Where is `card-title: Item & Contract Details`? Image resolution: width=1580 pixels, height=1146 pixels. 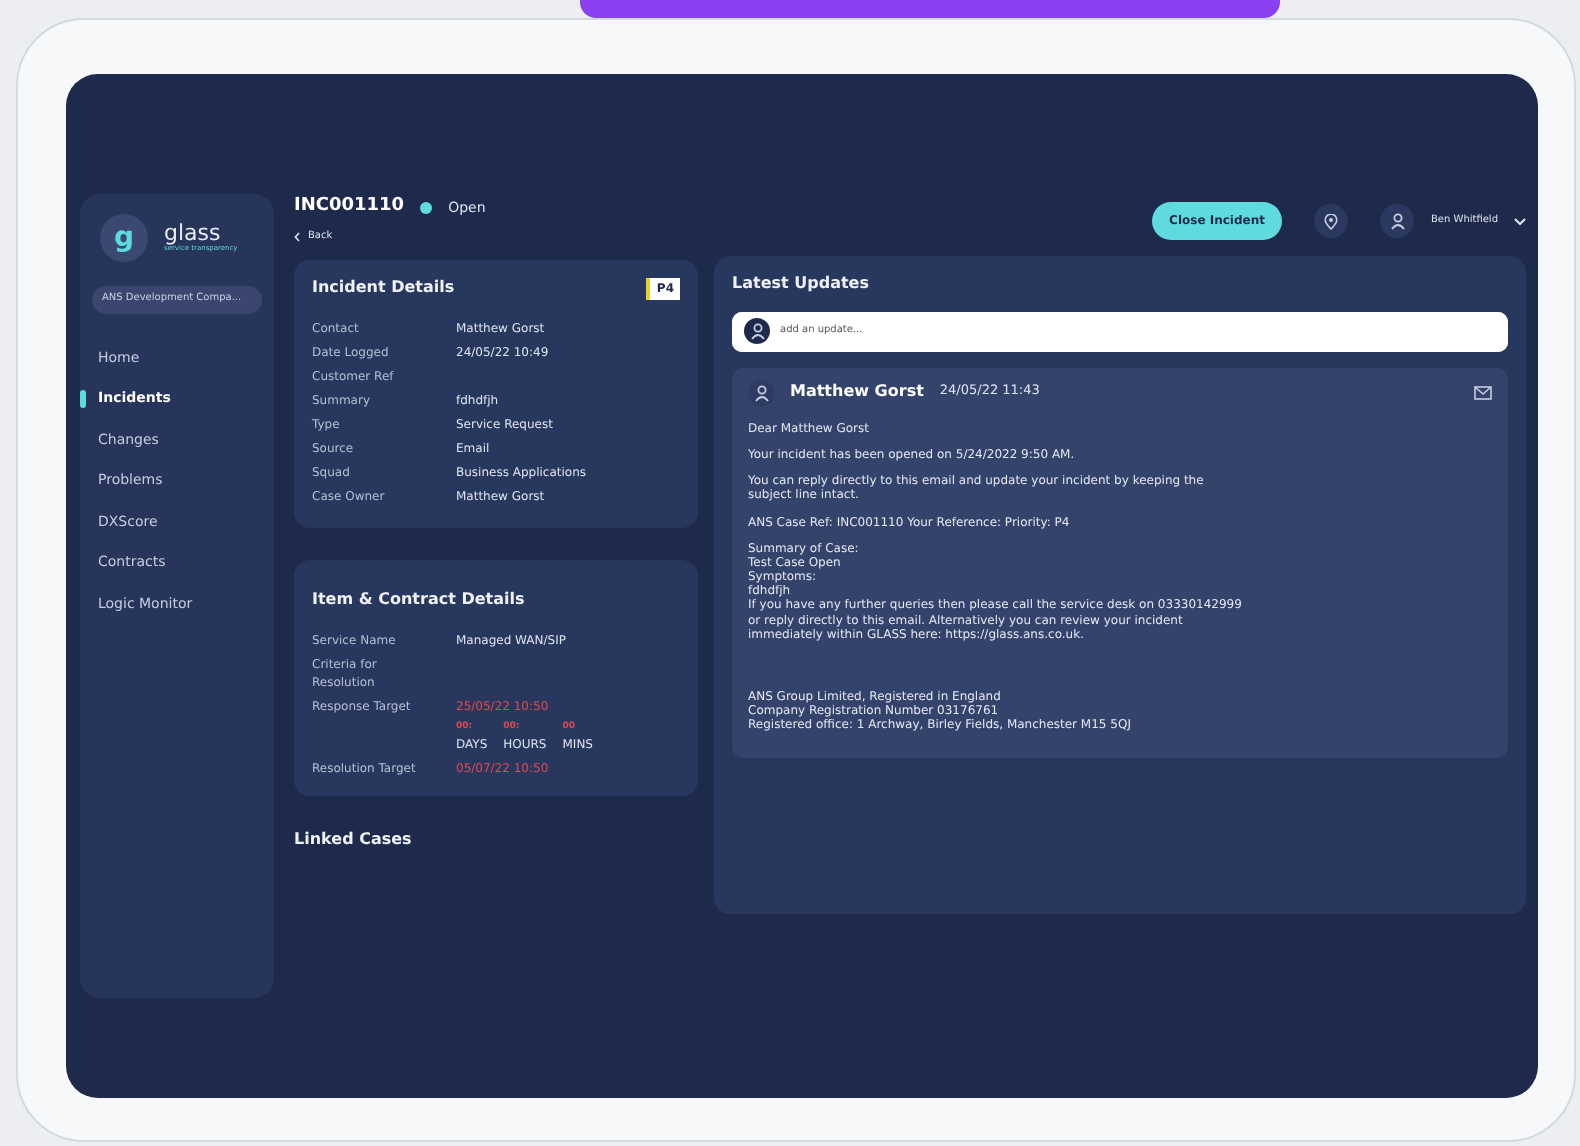 card-title: Item & Contract Details is located at coordinates (419, 600).